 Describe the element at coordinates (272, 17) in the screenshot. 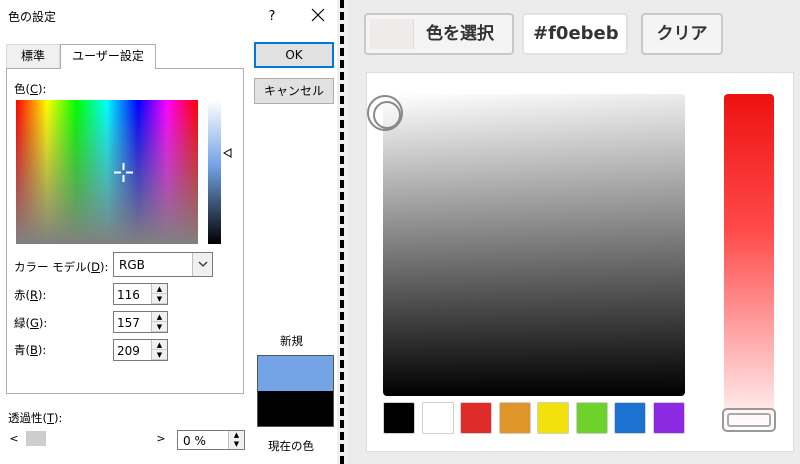

I see `help-button: ?` at that location.